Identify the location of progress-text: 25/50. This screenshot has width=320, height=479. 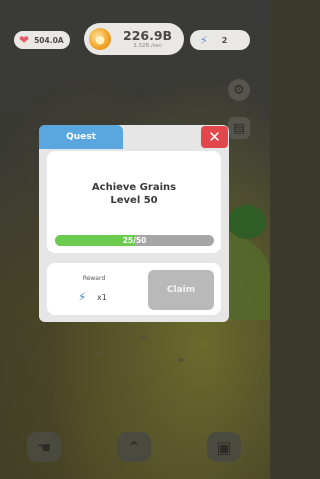
(134, 240).